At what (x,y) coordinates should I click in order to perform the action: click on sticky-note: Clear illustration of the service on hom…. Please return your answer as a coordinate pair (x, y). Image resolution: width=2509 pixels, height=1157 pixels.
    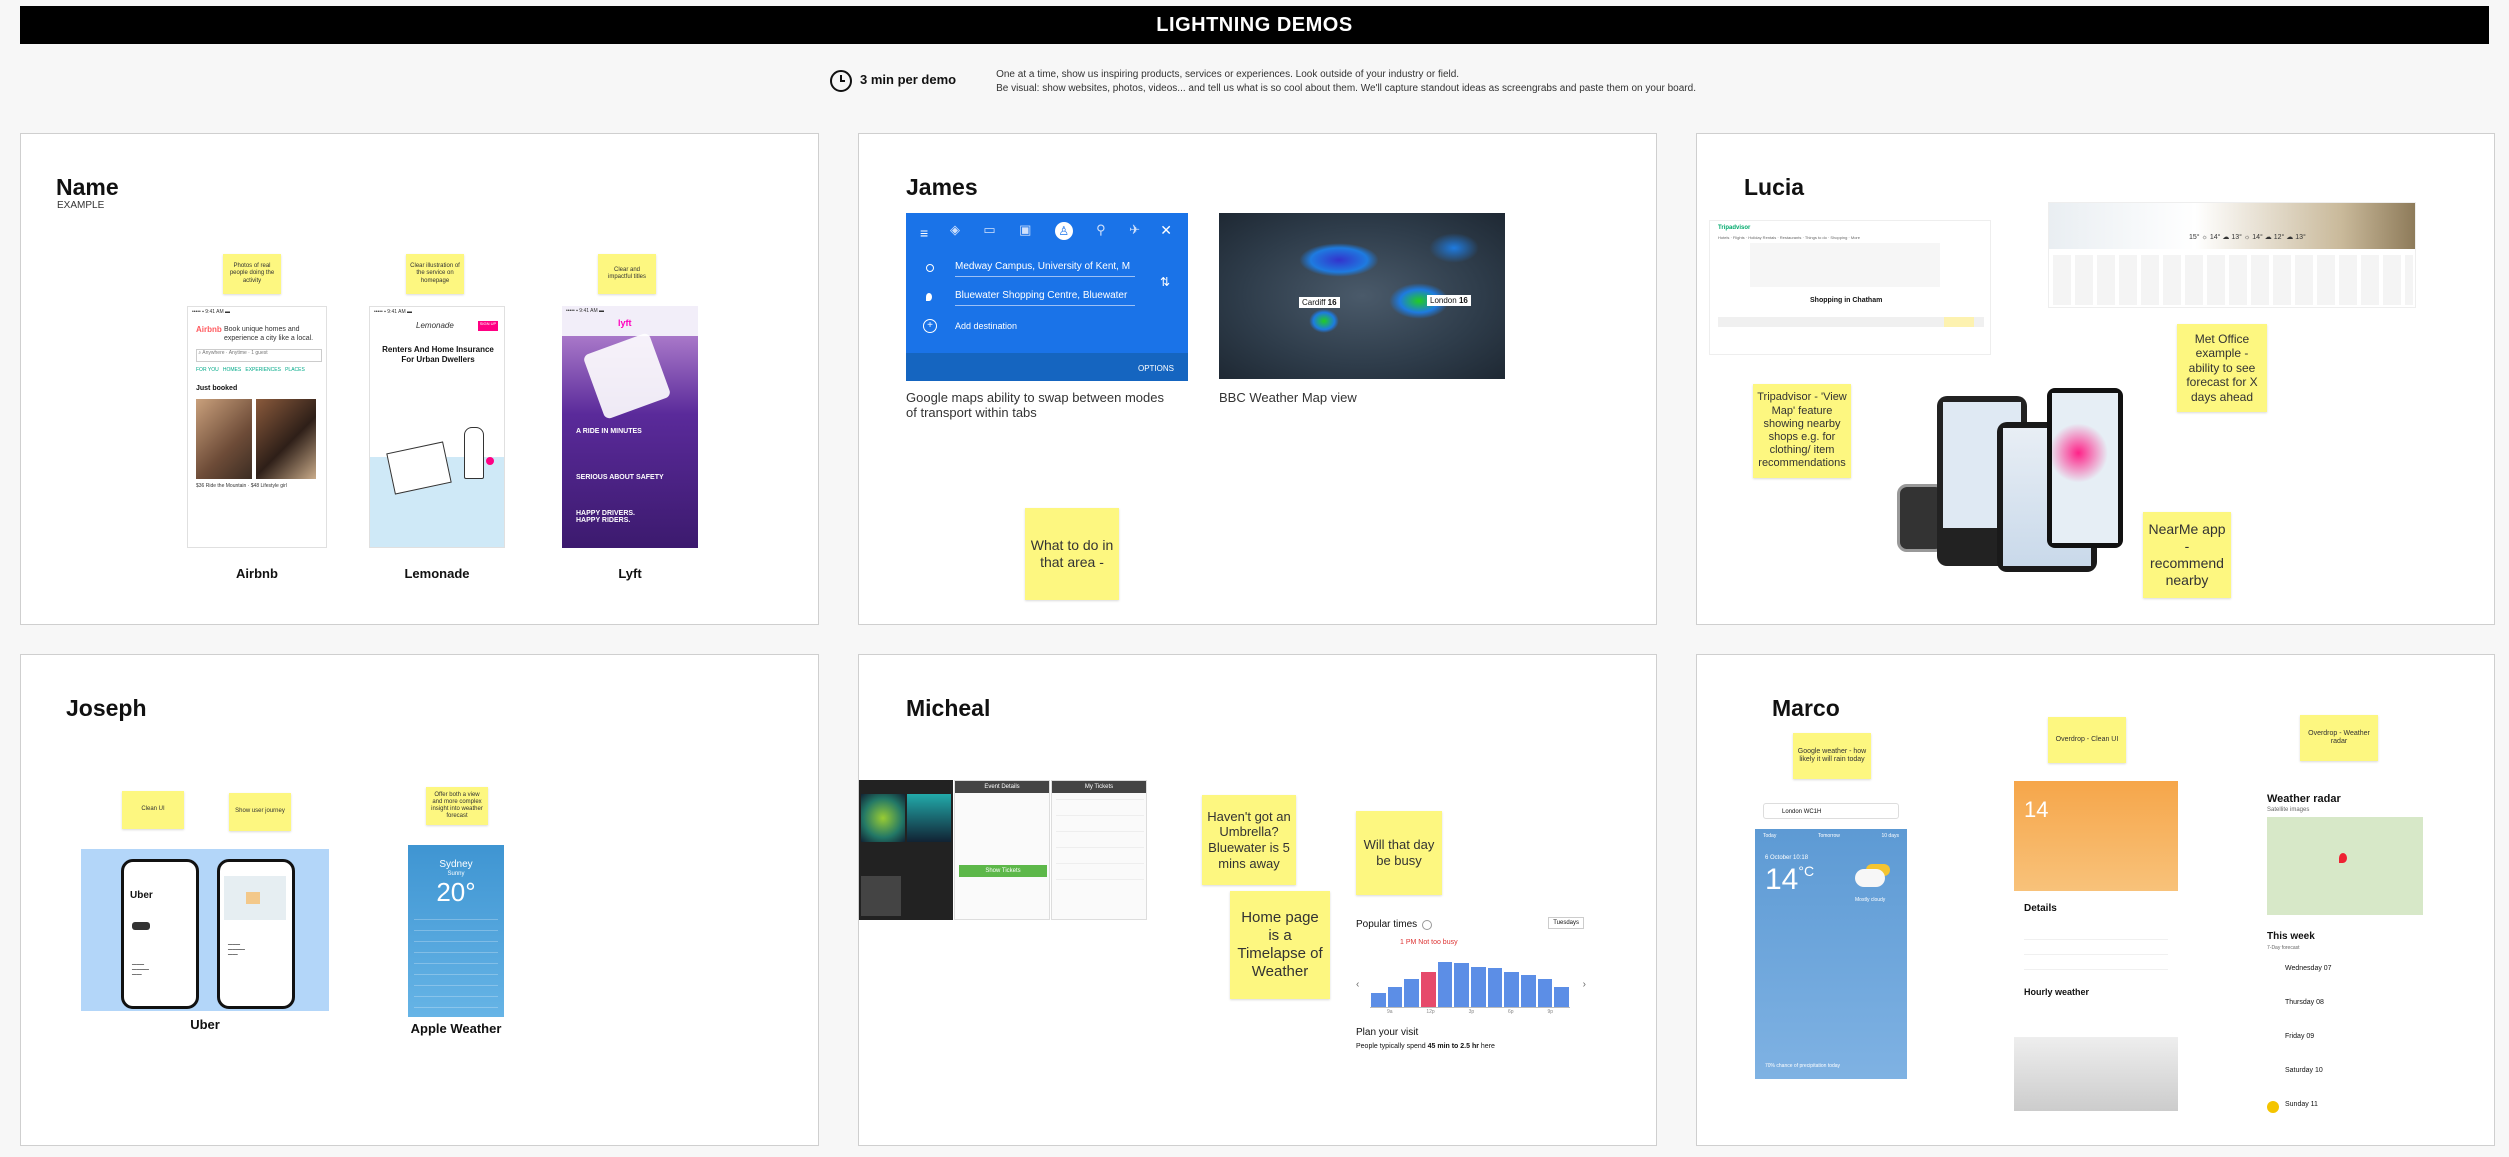
    Looking at the image, I should click on (435, 274).